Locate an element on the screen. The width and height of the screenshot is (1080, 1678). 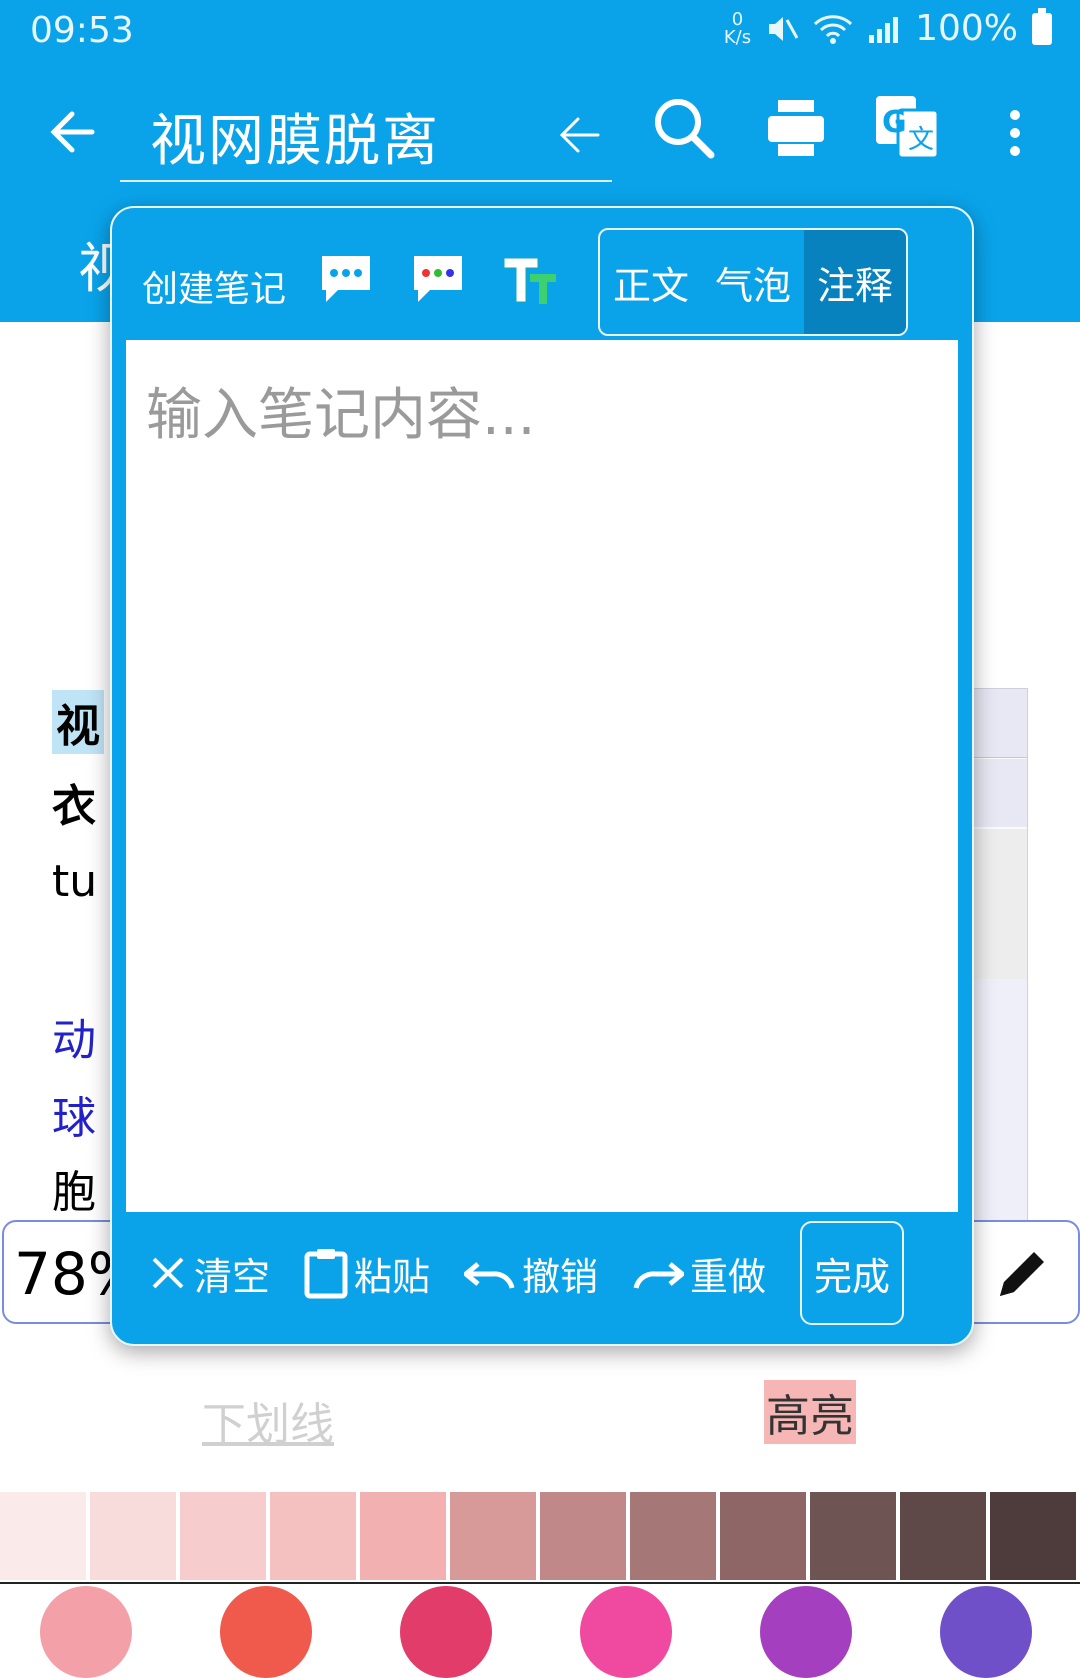
prev-arrow-icon is located at coordinates (579, 135).